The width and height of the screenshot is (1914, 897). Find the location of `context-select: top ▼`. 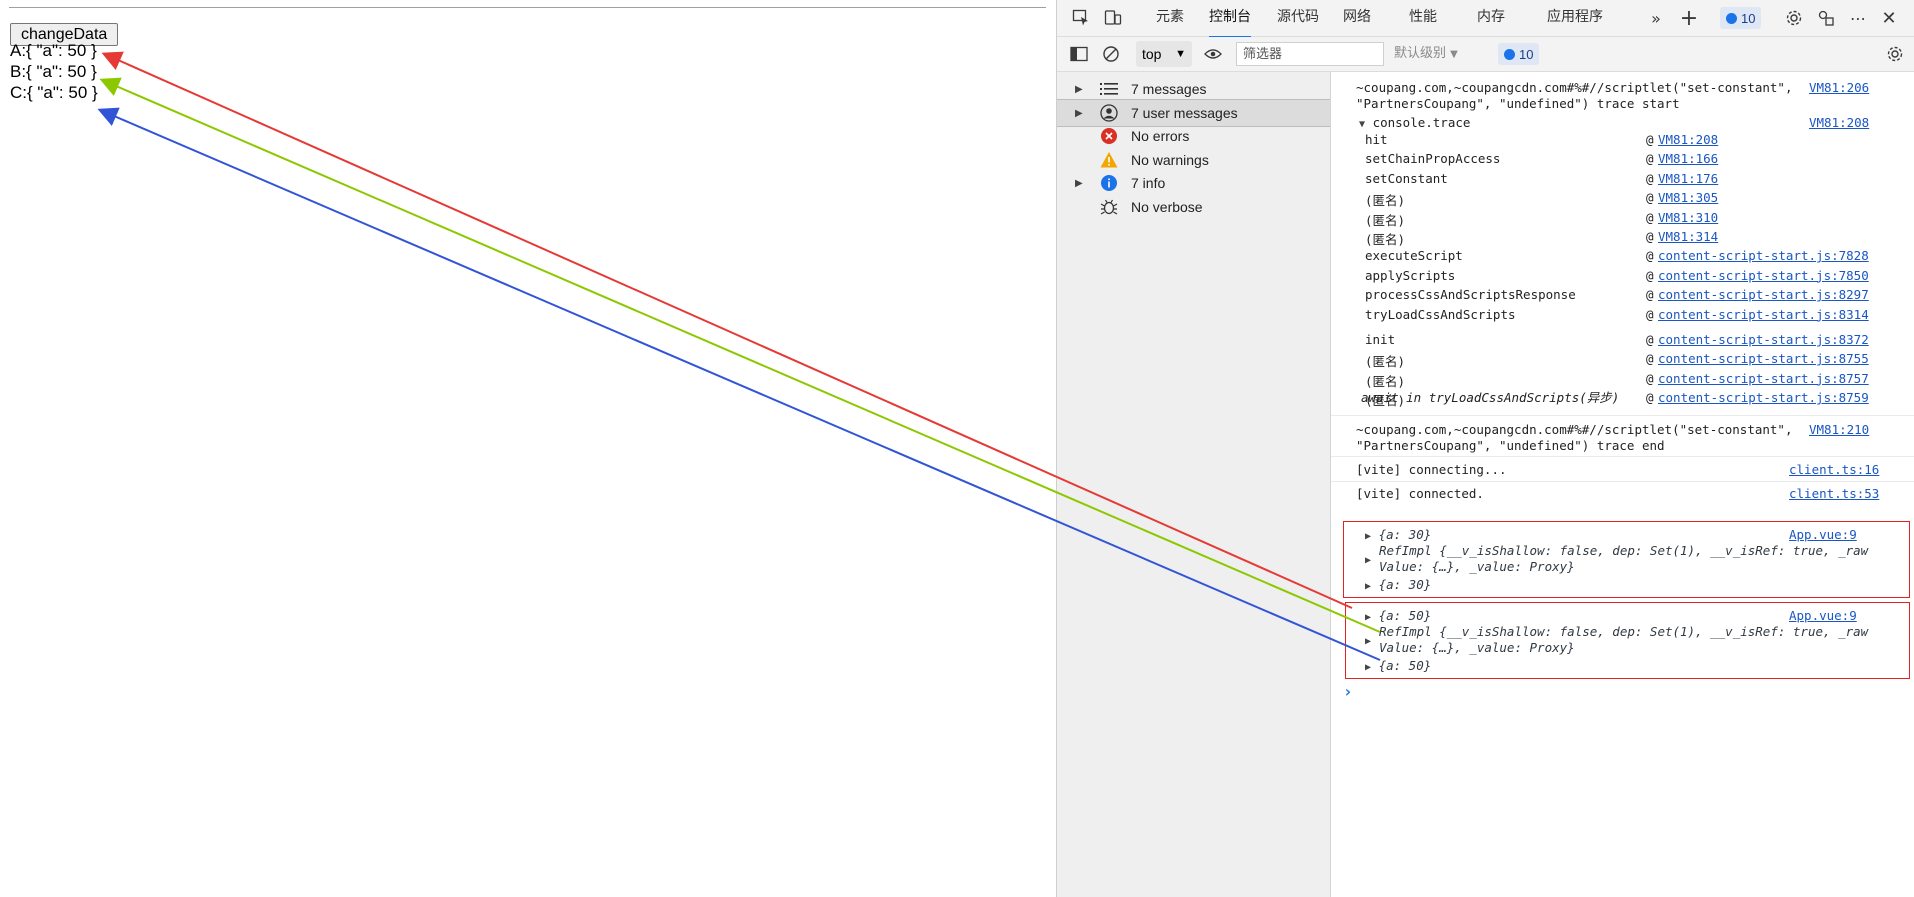

context-select: top ▼ is located at coordinates (1164, 54).